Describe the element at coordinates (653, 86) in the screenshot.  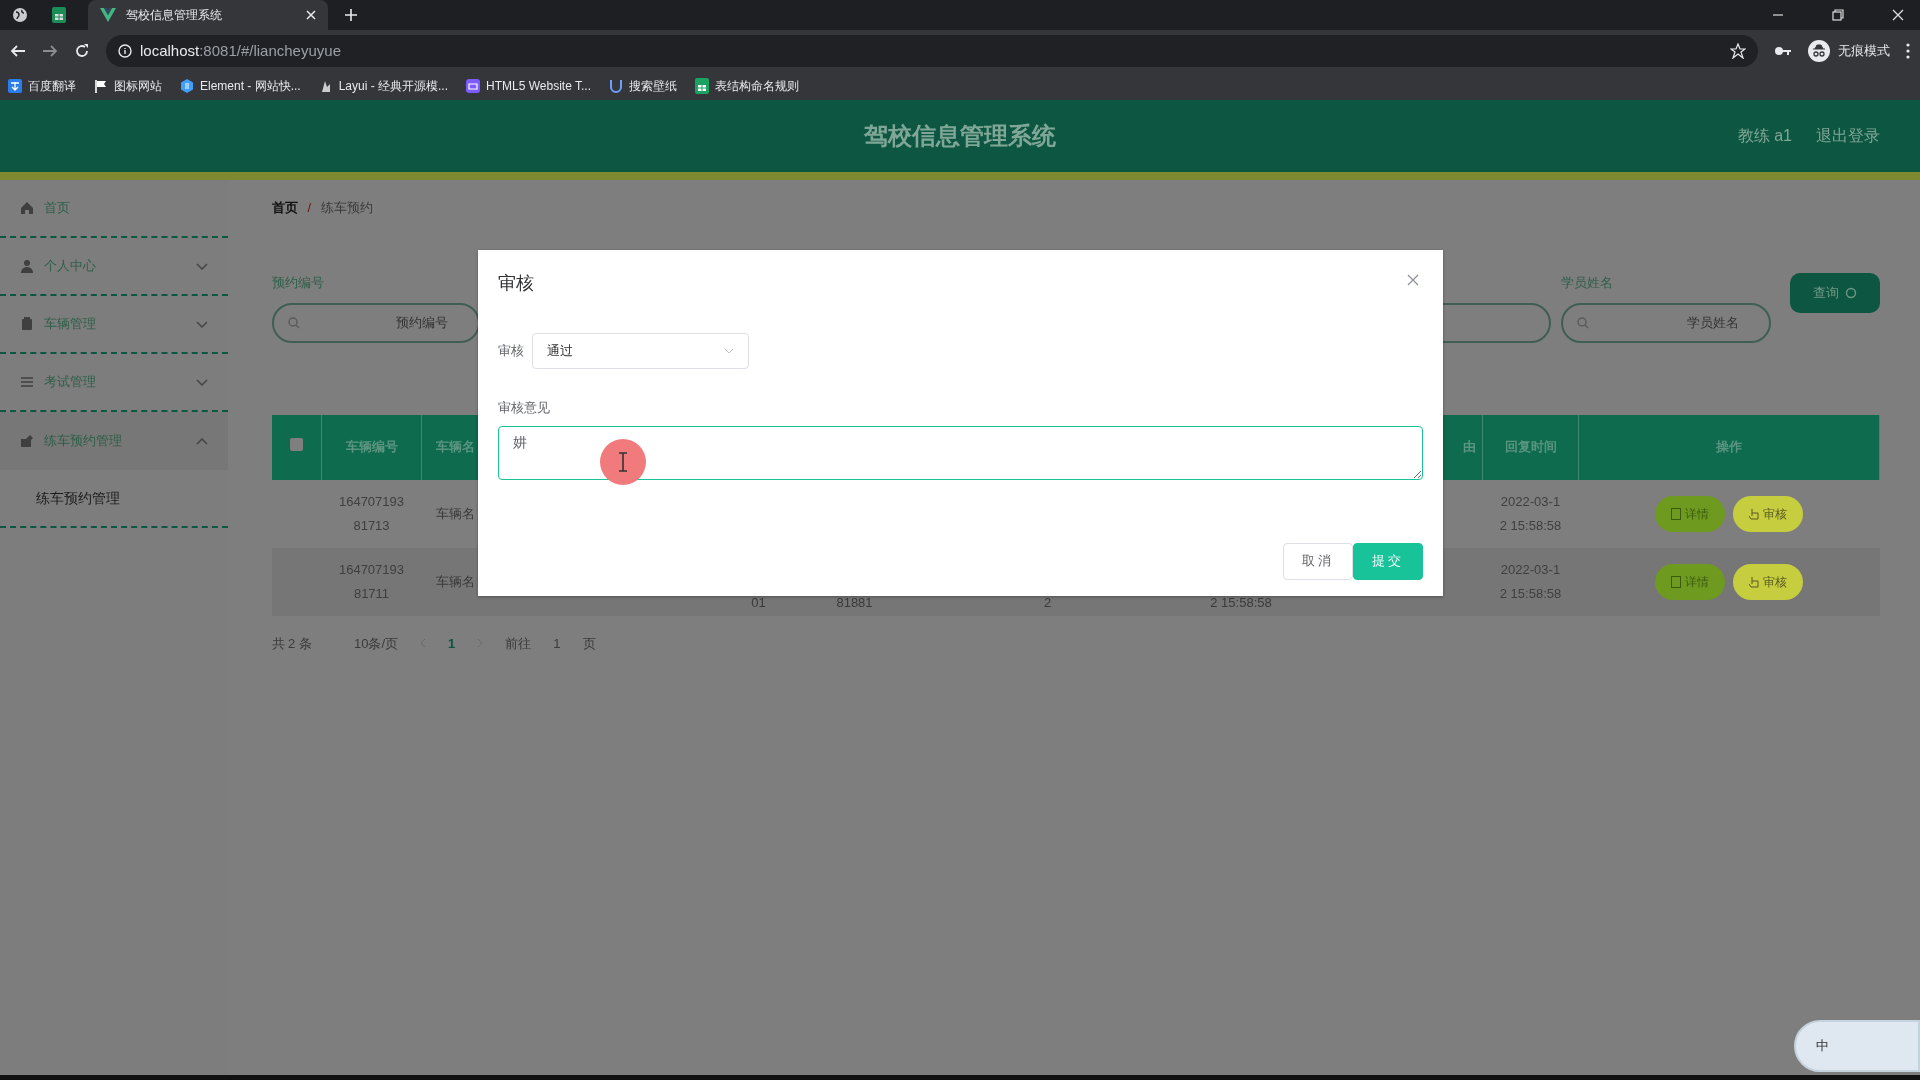
I see `bookmark-link: 搜索壁纸` at that location.